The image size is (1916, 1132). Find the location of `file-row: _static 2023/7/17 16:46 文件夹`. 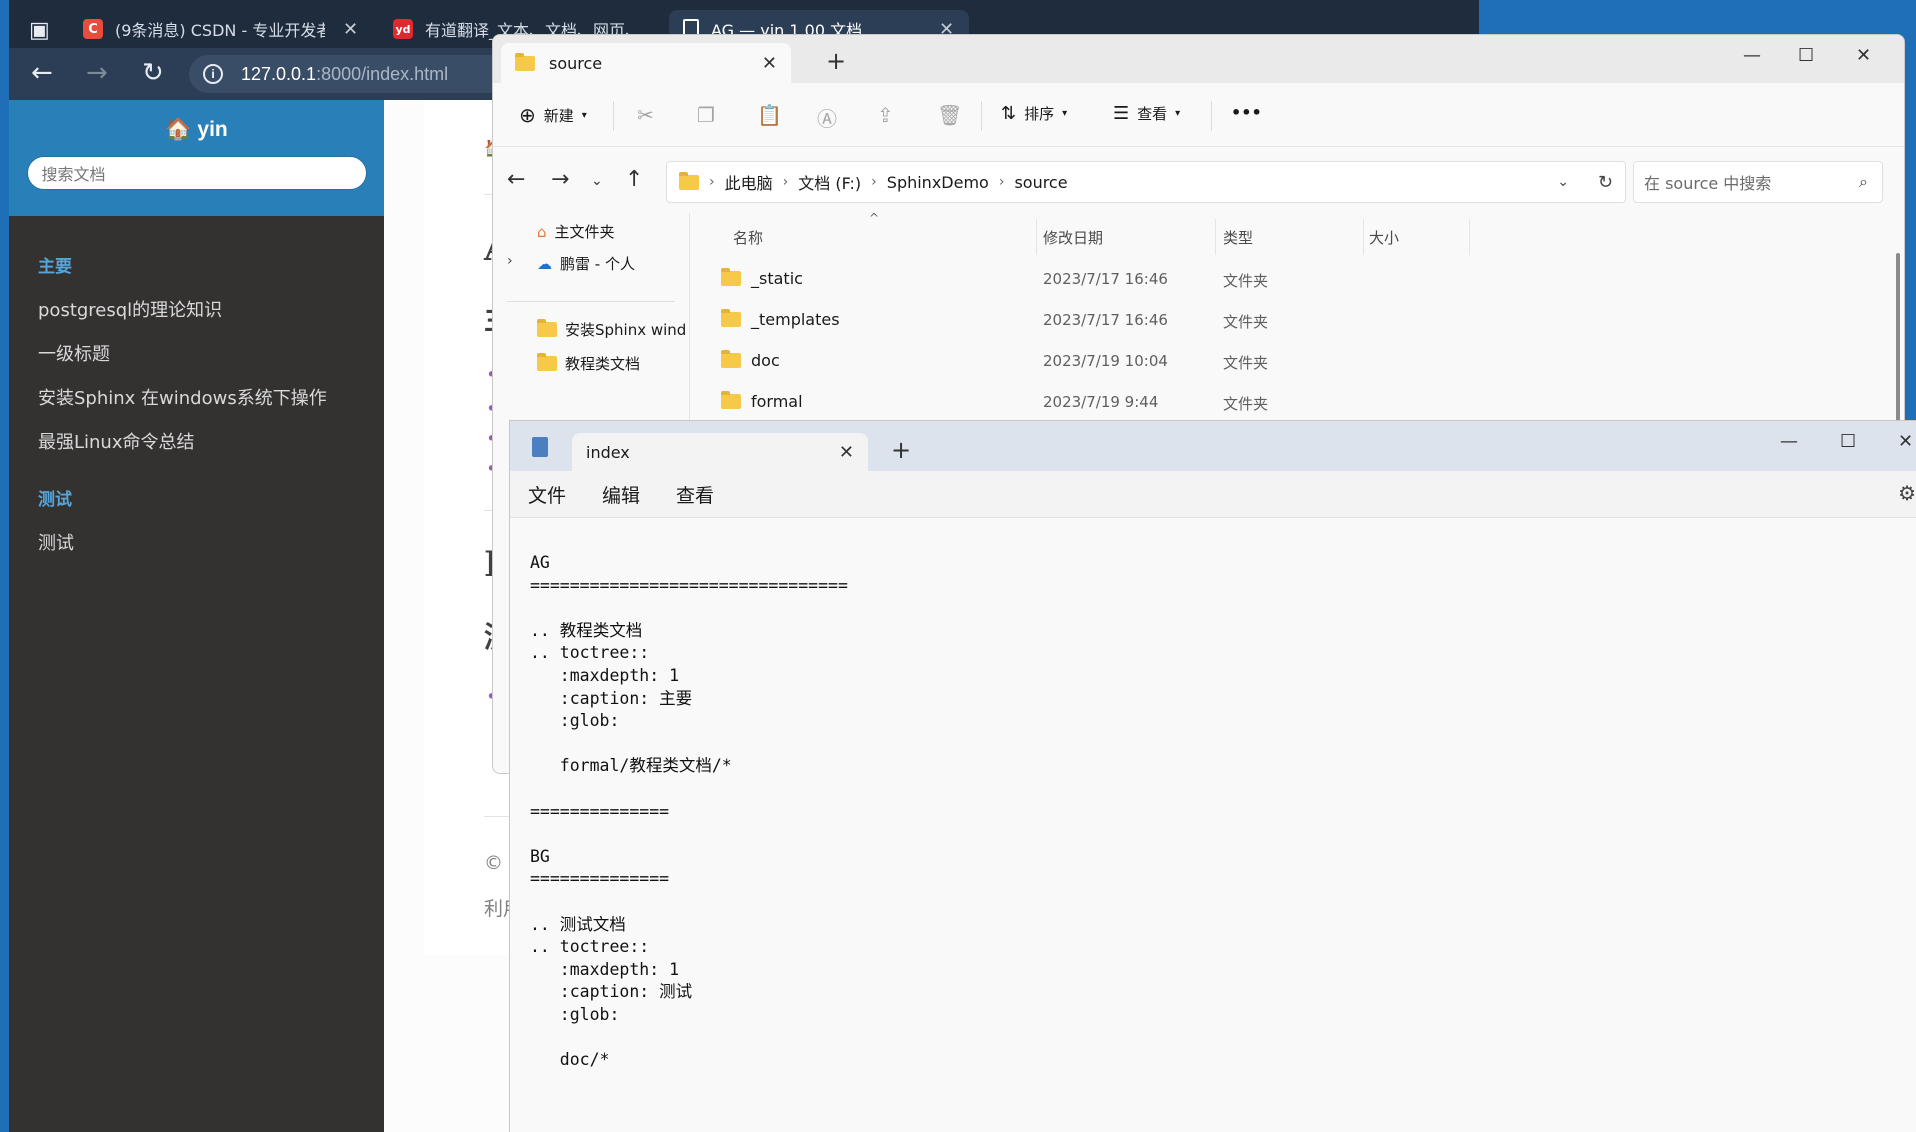

file-row: _static 2023/7/17 16:46 文件夹 is located at coordinates (1298, 279).